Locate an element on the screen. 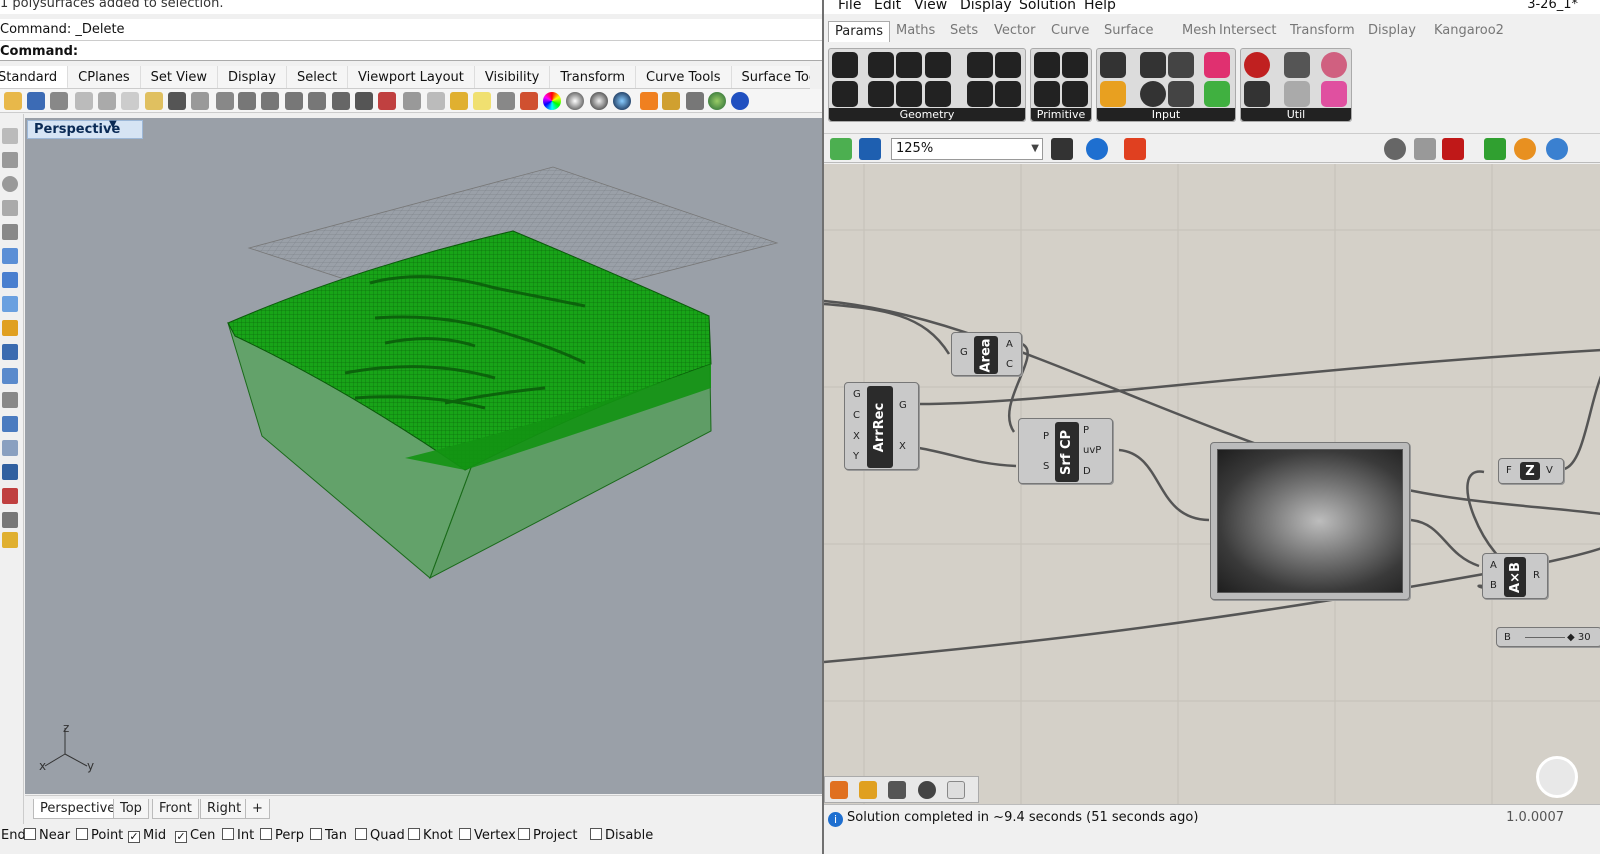 This screenshot has width=1600, height=854. menu-edit: Edit is located at coordinates (887, 6).